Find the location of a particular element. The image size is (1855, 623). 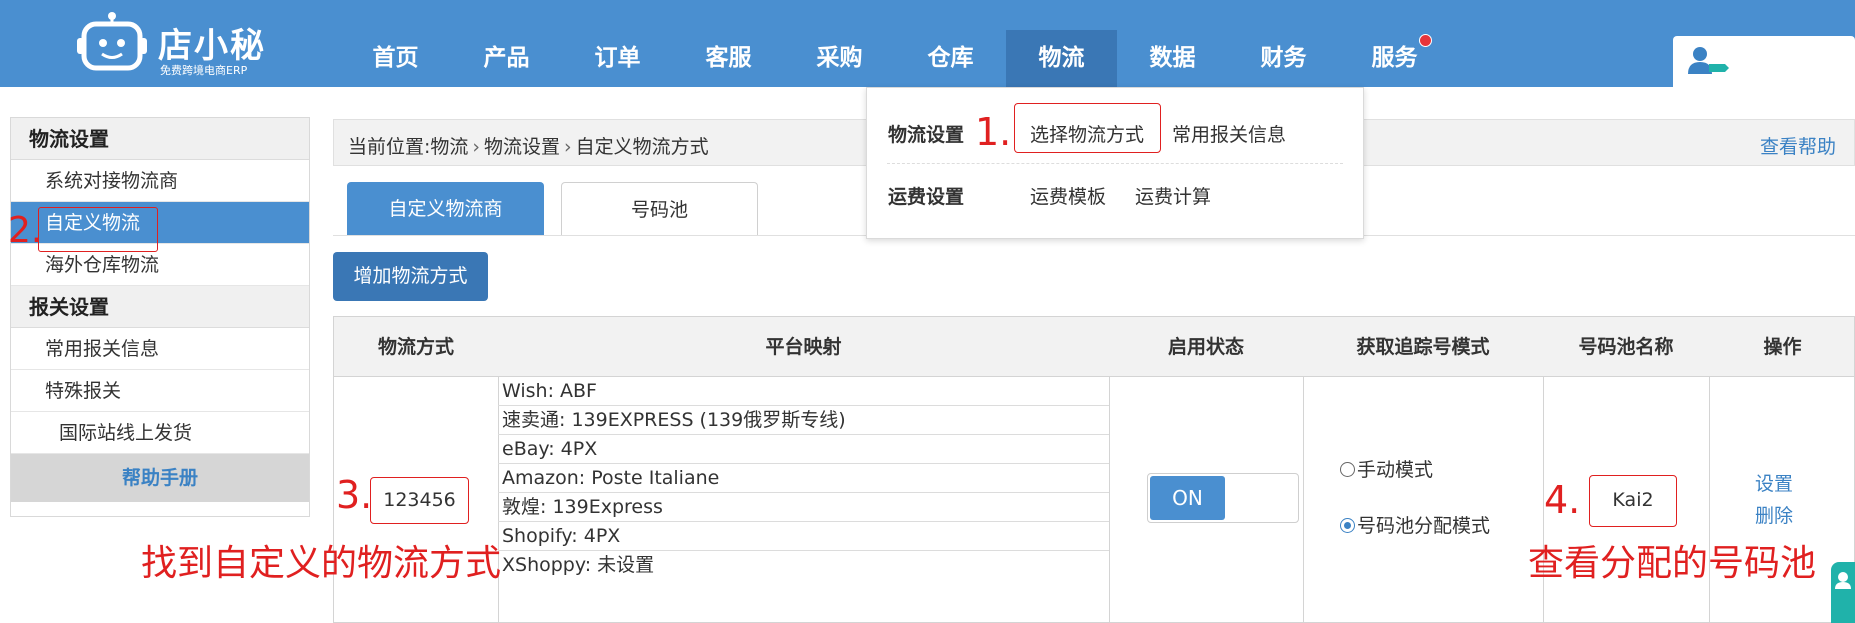

mode-manual-radio: 手动模式 is located at coordinates (1386, 468).